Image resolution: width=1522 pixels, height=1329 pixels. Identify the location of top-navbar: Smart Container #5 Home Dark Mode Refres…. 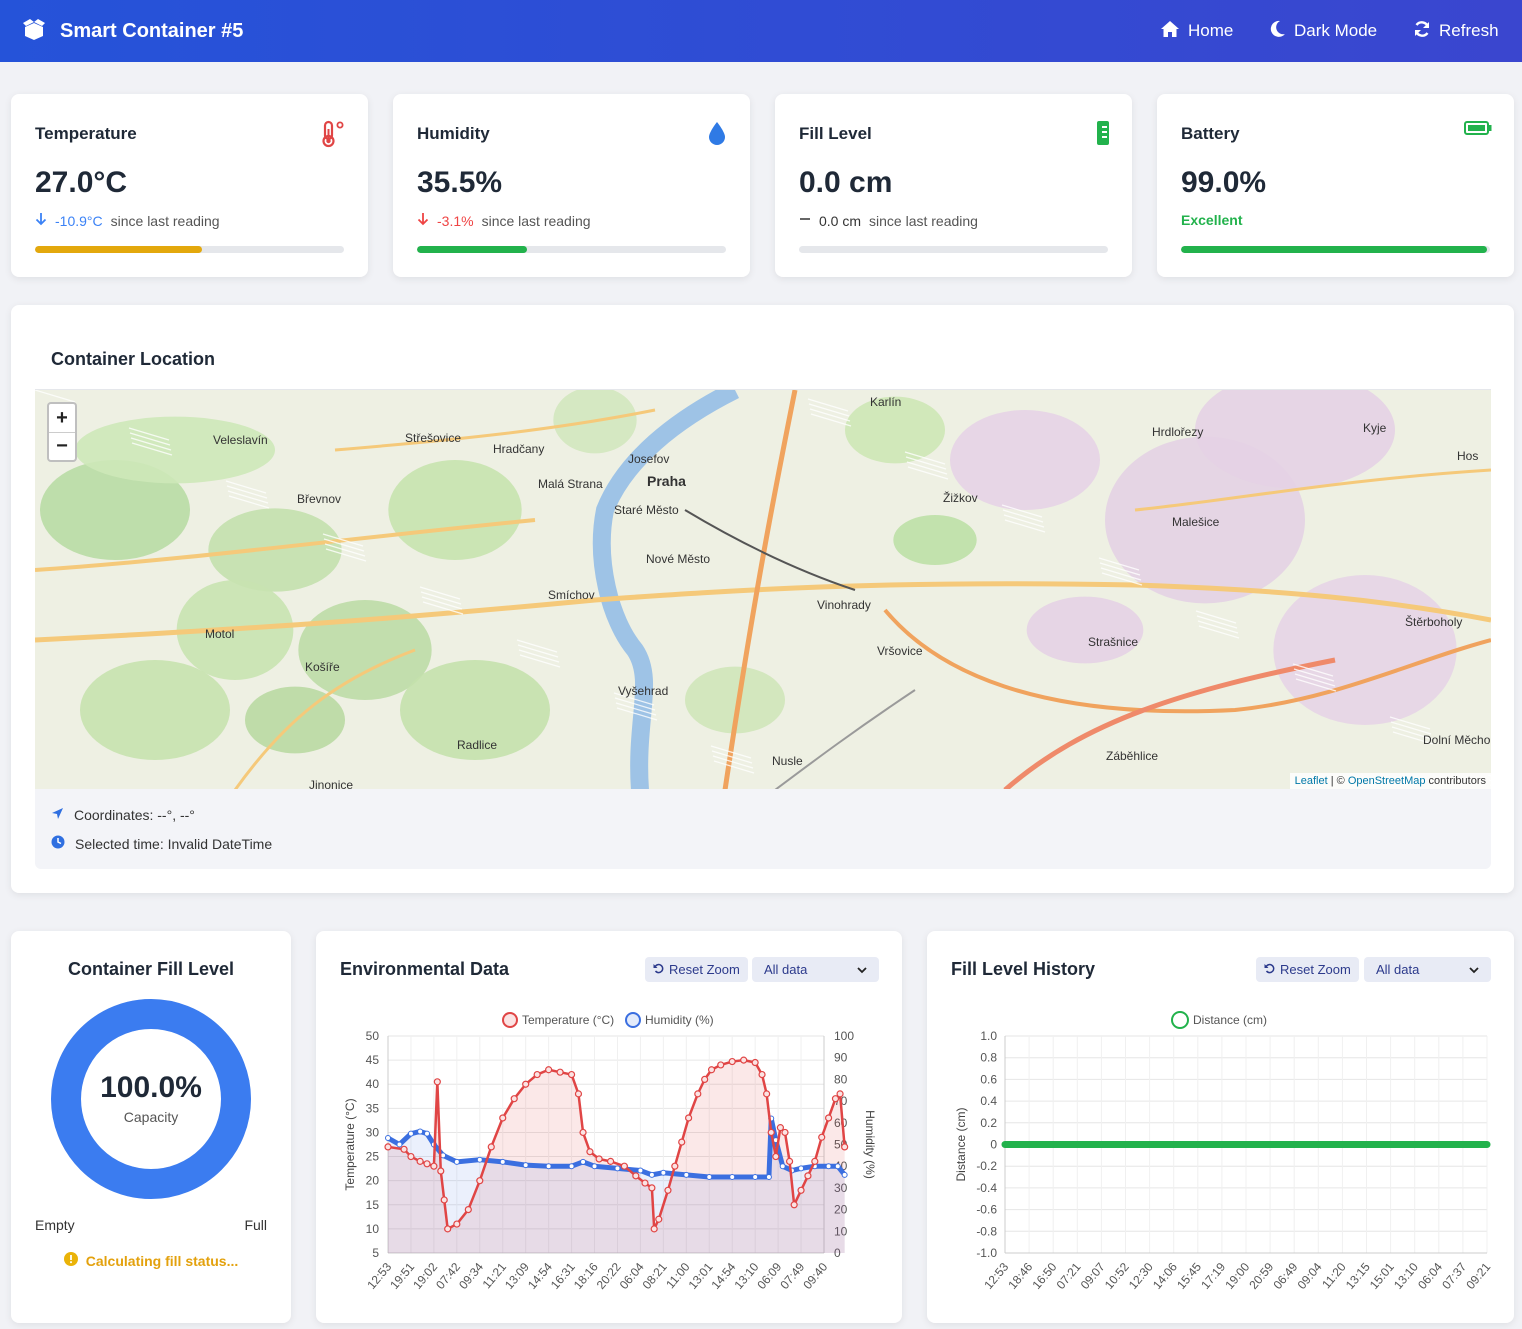
(761, 31).